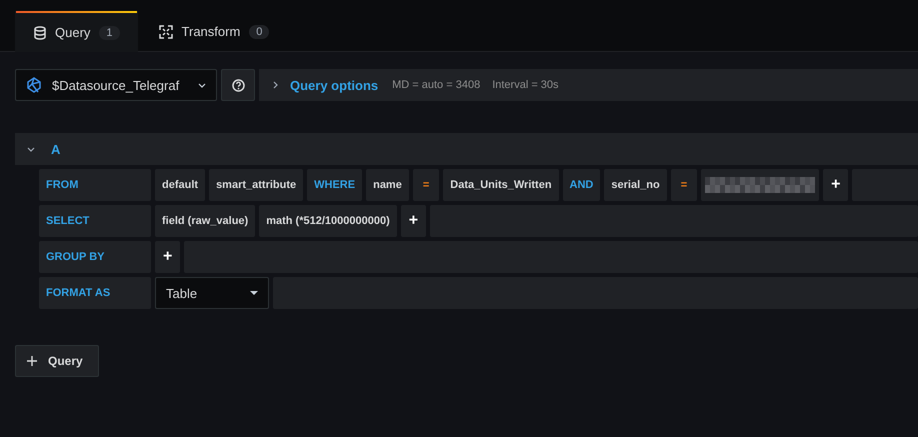 The width and height of the screenshot is (918, 437). What do you see at coordinates (275, 85) in the screenshot?
I see `chevron-right-icon` at bounding box center [275, 85].